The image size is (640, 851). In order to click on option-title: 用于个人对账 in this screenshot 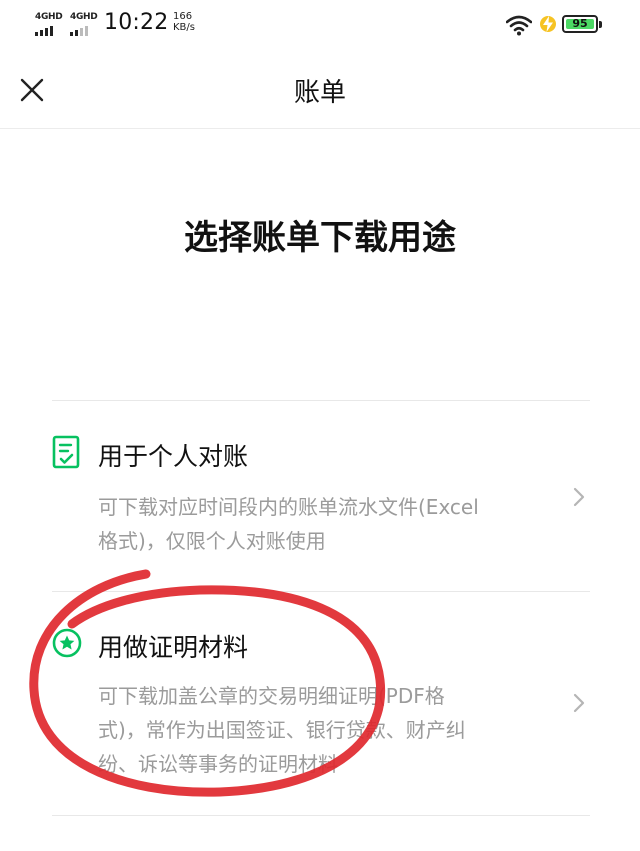, I will do `click(173, 456)`.